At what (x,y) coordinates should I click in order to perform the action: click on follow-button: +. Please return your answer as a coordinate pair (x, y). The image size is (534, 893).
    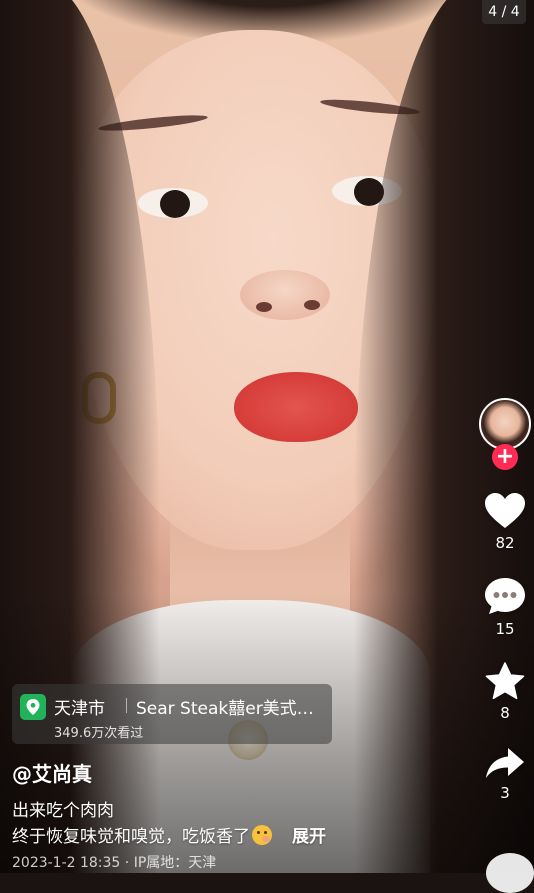
    Looking at the image, I should click on (505, 457).